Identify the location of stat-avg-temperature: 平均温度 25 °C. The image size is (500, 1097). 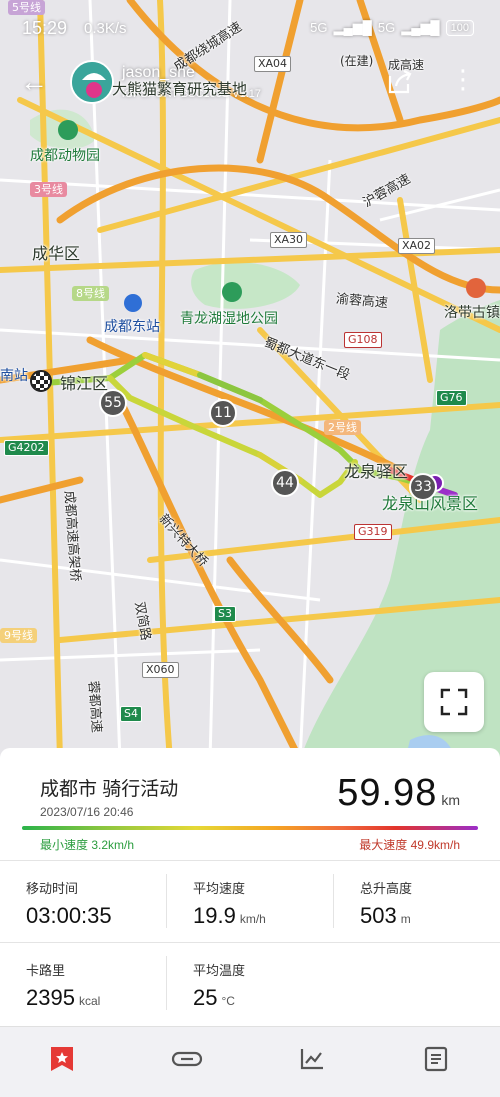
(219, 985).